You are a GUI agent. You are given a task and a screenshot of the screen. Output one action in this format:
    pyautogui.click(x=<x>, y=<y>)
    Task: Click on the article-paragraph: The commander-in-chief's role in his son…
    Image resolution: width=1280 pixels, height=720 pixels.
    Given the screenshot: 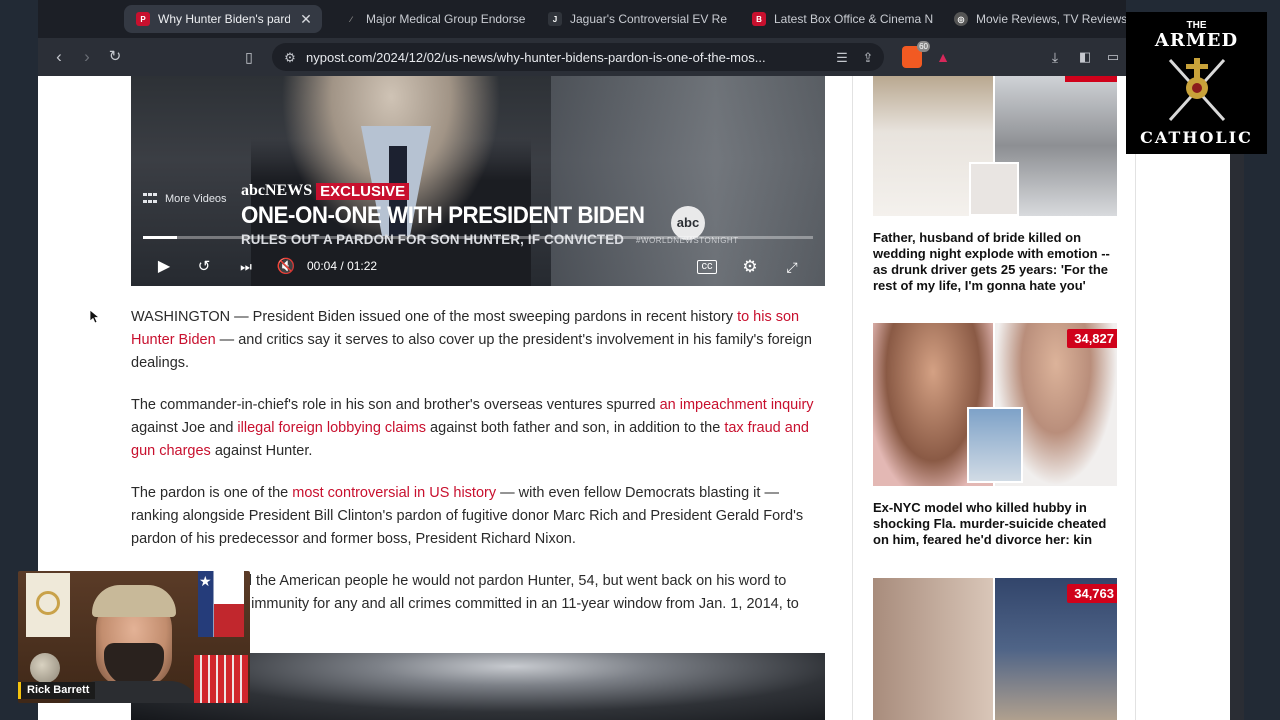 What is the action you would take?
    pyautogui.click(x=476, y=428)
    